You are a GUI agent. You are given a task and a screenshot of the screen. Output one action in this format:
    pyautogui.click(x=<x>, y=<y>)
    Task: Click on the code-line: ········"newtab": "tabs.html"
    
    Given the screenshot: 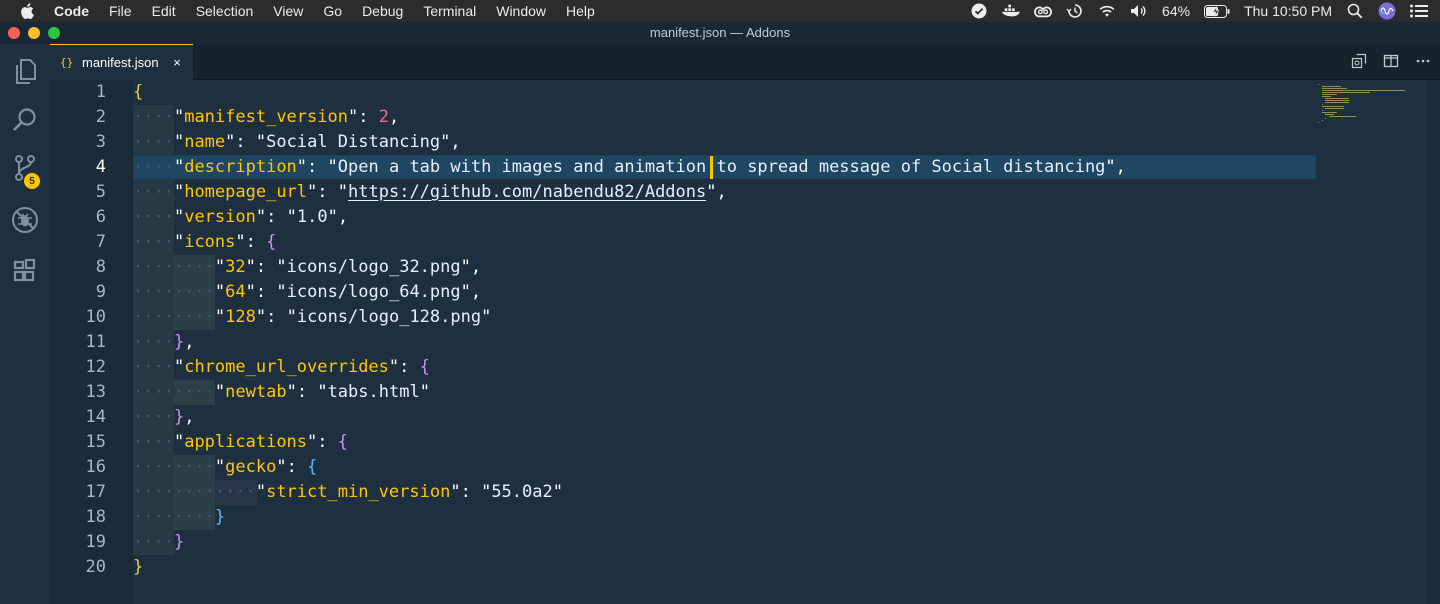 What is the action you would take?
    pyautogui.click(x=281, y=392)
    